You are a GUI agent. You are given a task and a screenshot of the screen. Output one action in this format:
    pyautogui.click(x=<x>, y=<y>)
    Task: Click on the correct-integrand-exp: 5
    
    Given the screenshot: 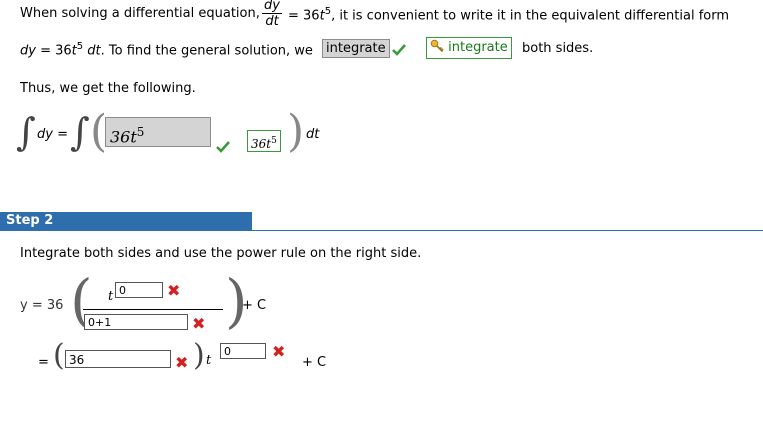 What is the action you would take?
    pyautogui.click(x=274, y=141)
    